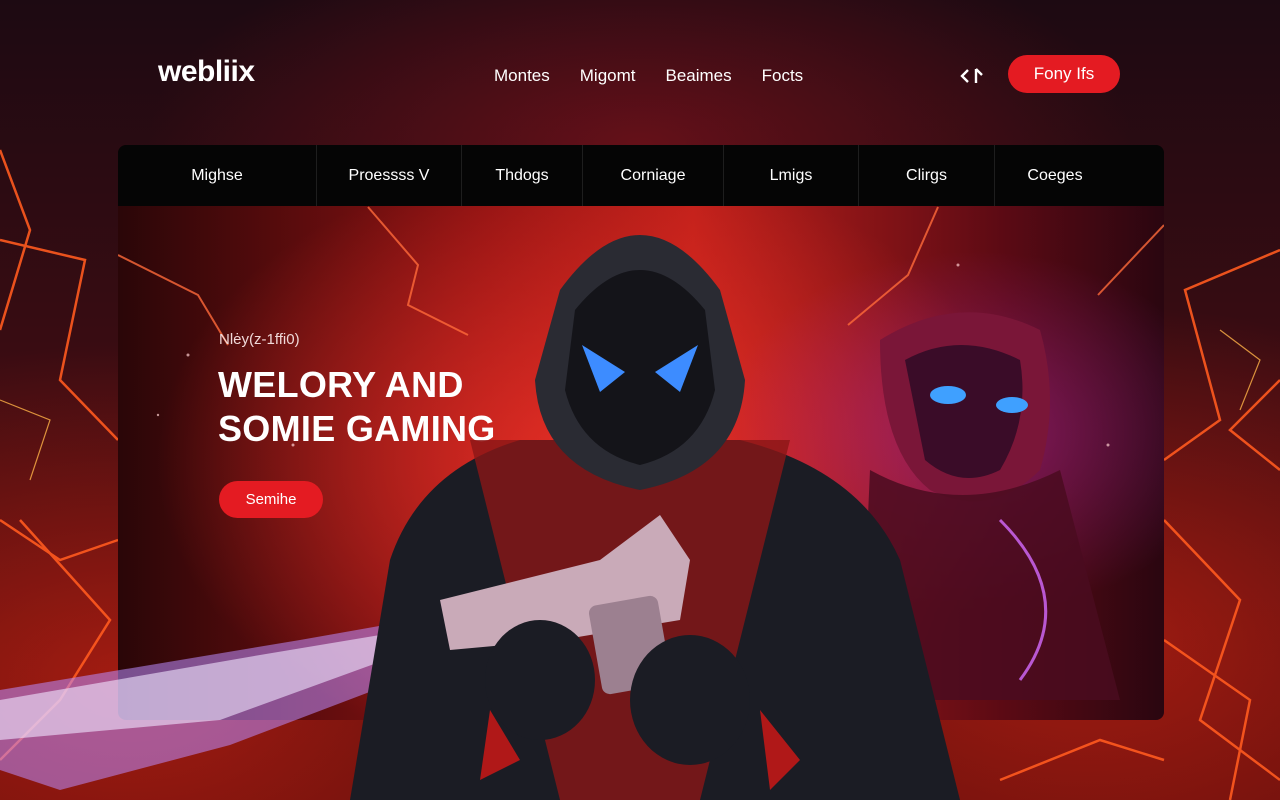 The image size is (1280, 800). Describe the element at coordinates (206, 72) in the screenshot. I see `brand-logo: webliix` at that location.